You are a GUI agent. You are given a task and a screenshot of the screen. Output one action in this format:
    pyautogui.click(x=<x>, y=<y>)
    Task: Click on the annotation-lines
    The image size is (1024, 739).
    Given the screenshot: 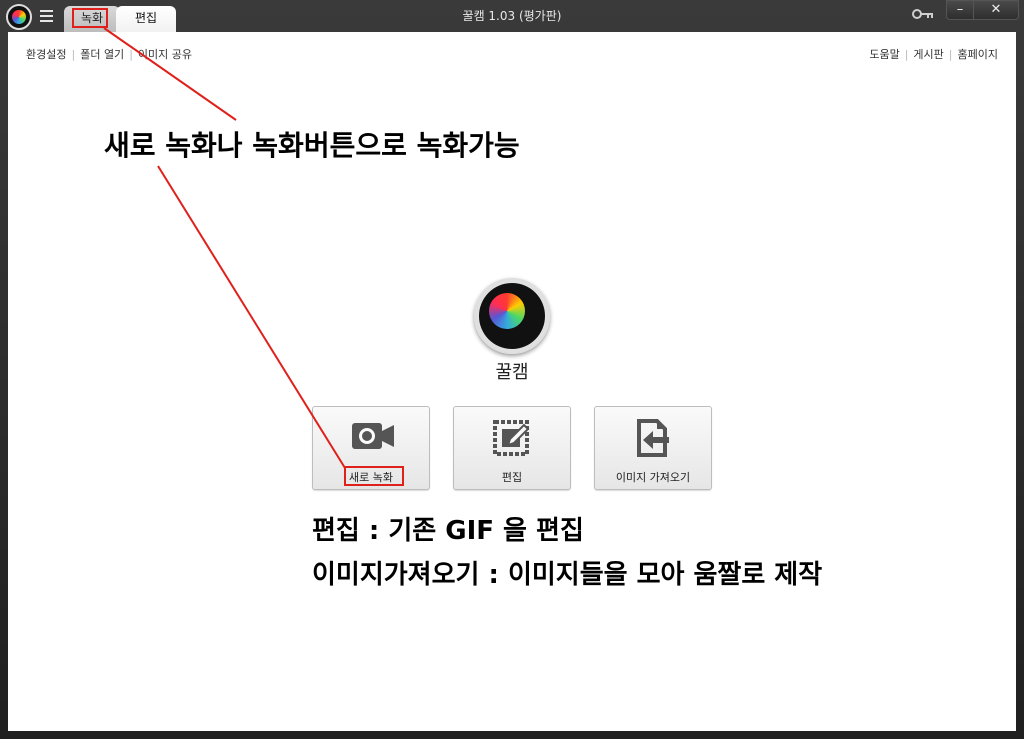 What is the action you would take?
    pyautogui.click(x=224, y=248)
    